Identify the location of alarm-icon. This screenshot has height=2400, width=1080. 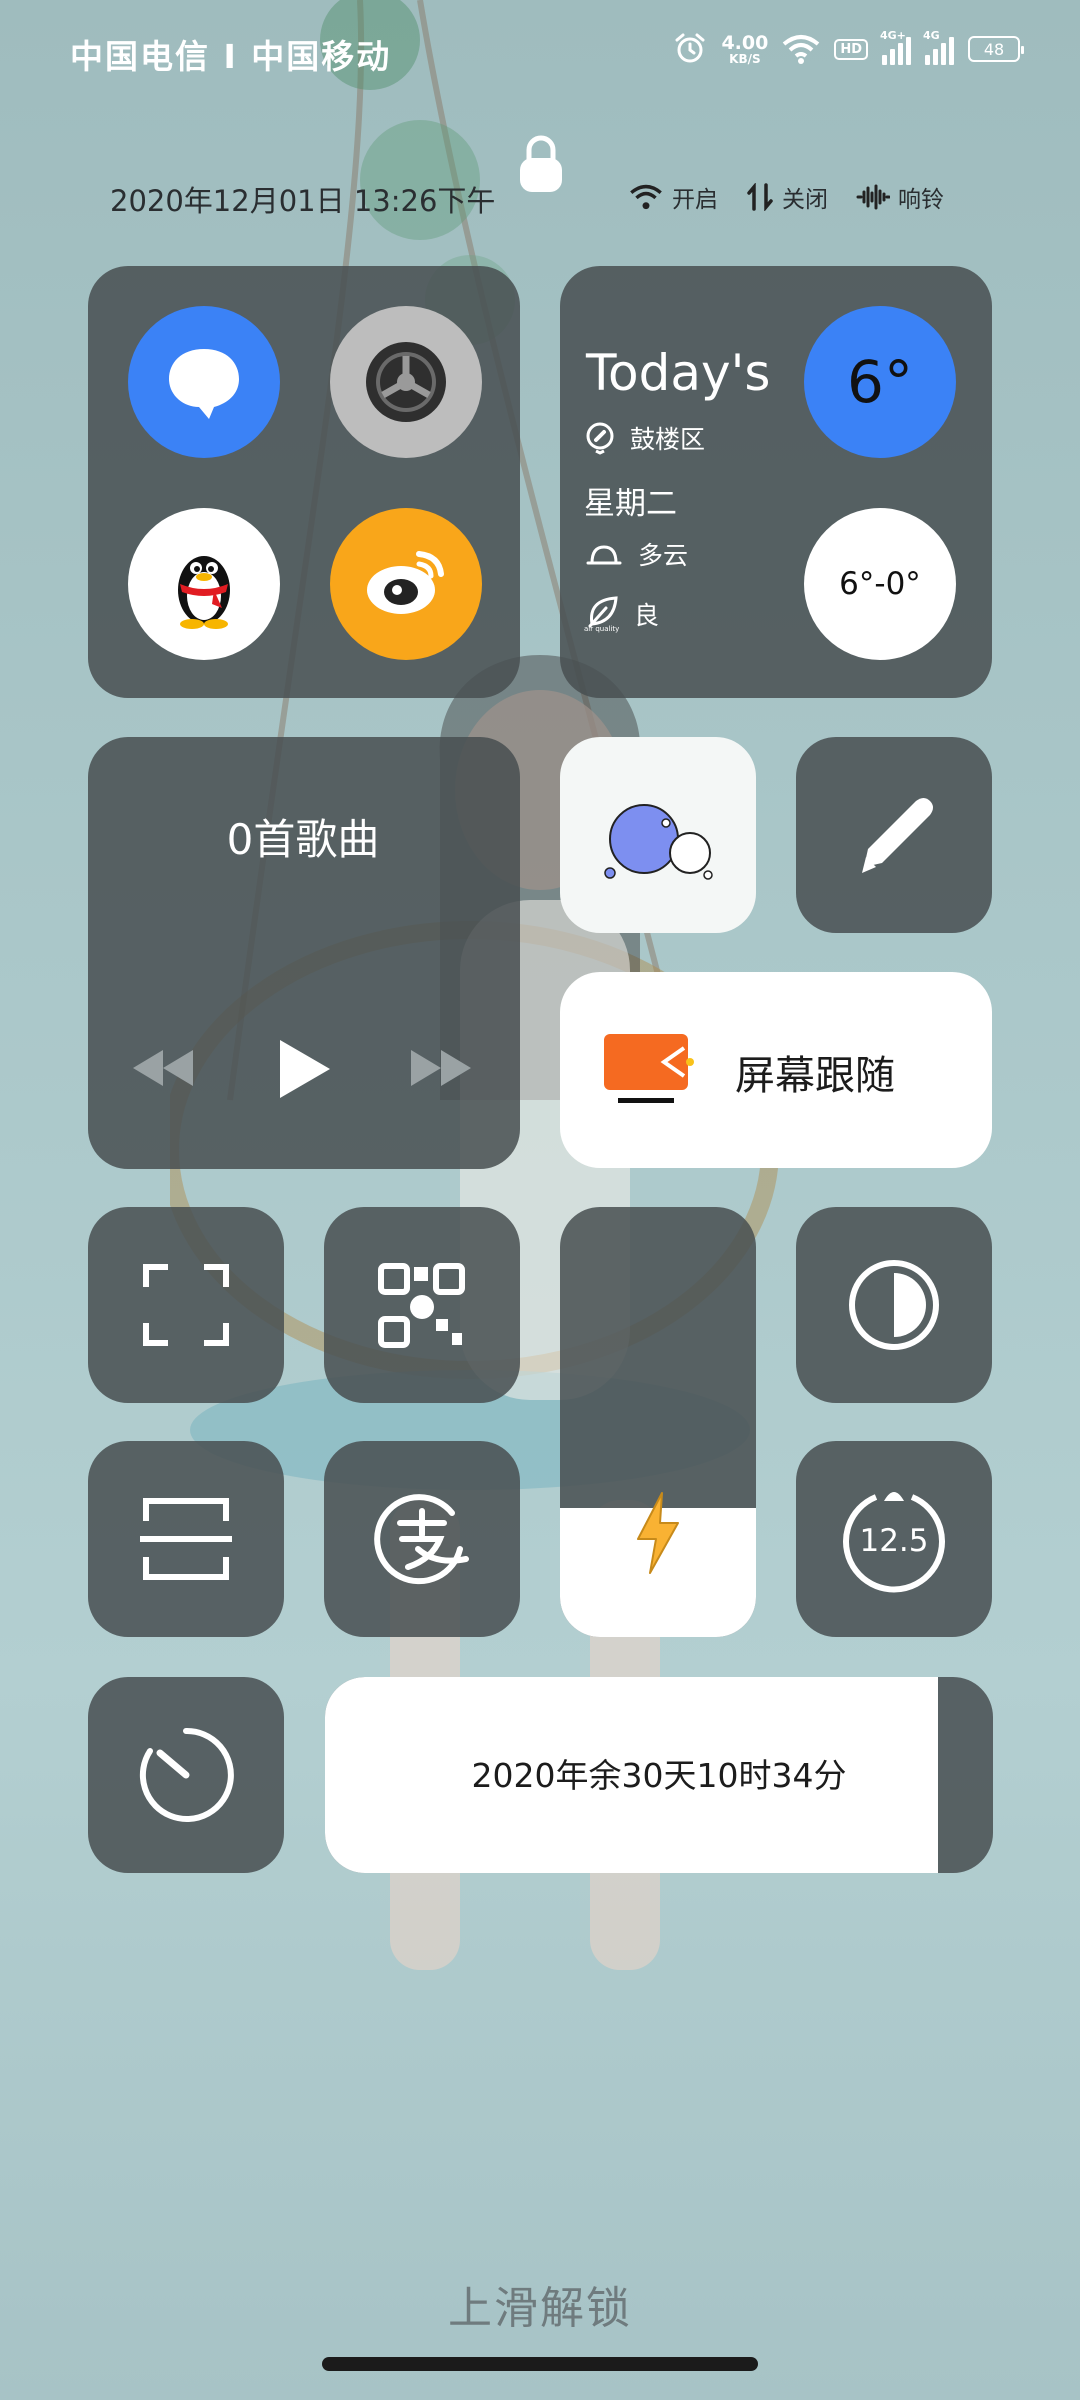
(690, 48).